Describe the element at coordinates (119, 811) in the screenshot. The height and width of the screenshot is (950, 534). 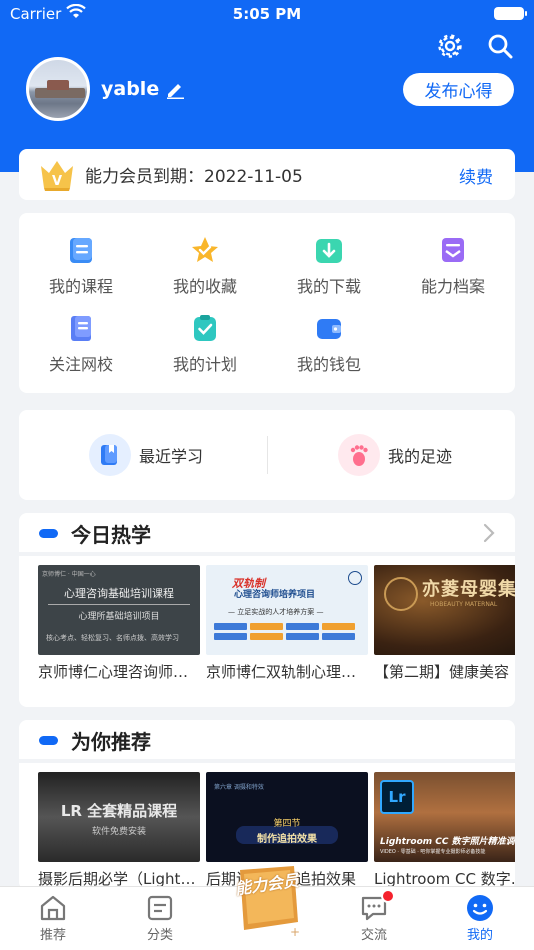
I see `thumb-text: LR 全套精品课程` at that location.